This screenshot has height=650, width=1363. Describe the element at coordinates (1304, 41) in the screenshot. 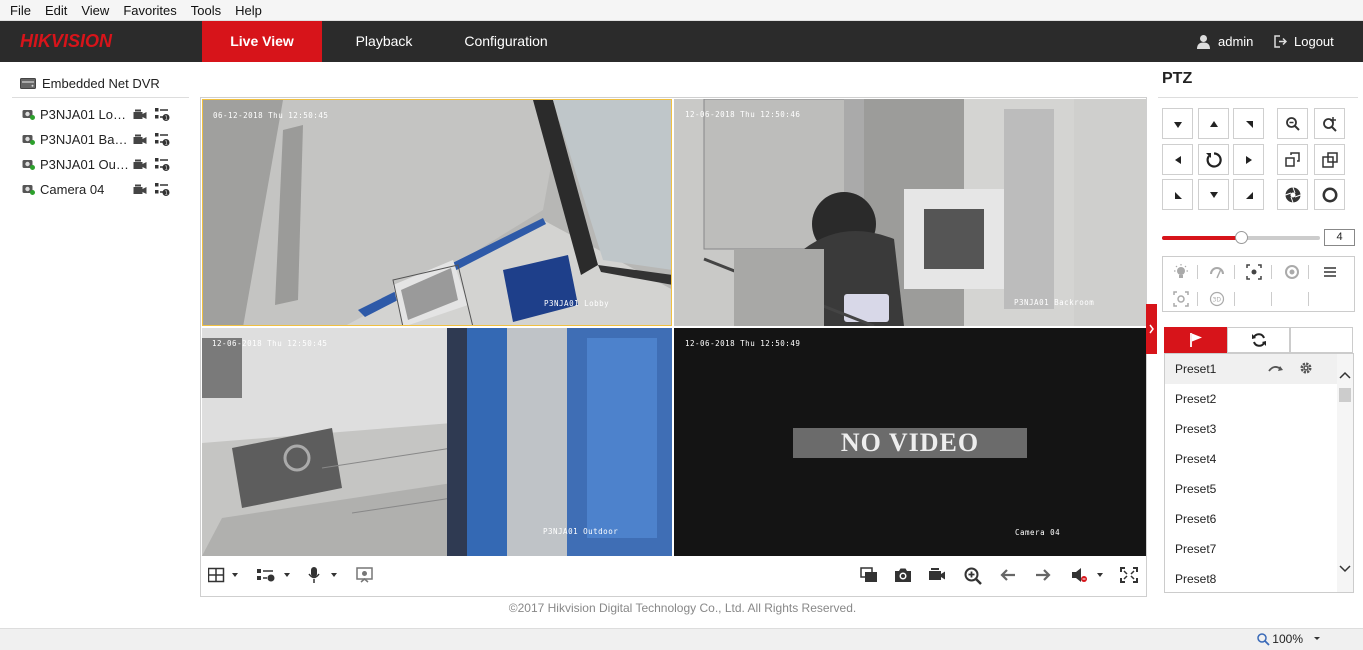

I see `logout-button: Logout` at that location.